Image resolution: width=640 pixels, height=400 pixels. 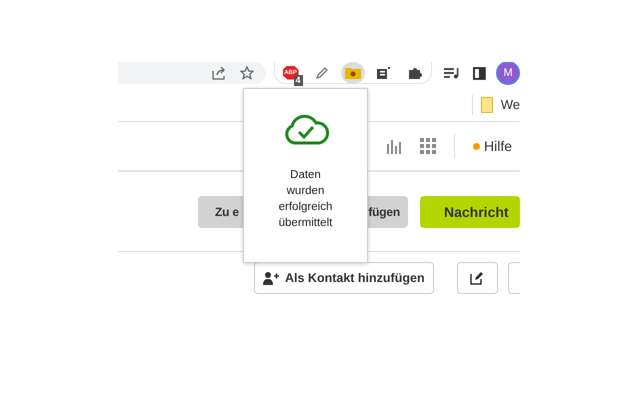 I want to click on help-link: Hilfe, so click(x=492, y=146).